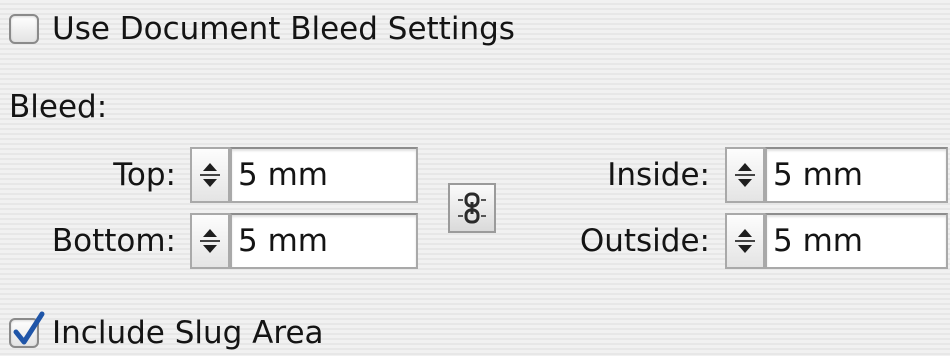 Image resolution: width=950 pixels, height=356 pixels. I want to click on inside-stepper, so click(745, 175).